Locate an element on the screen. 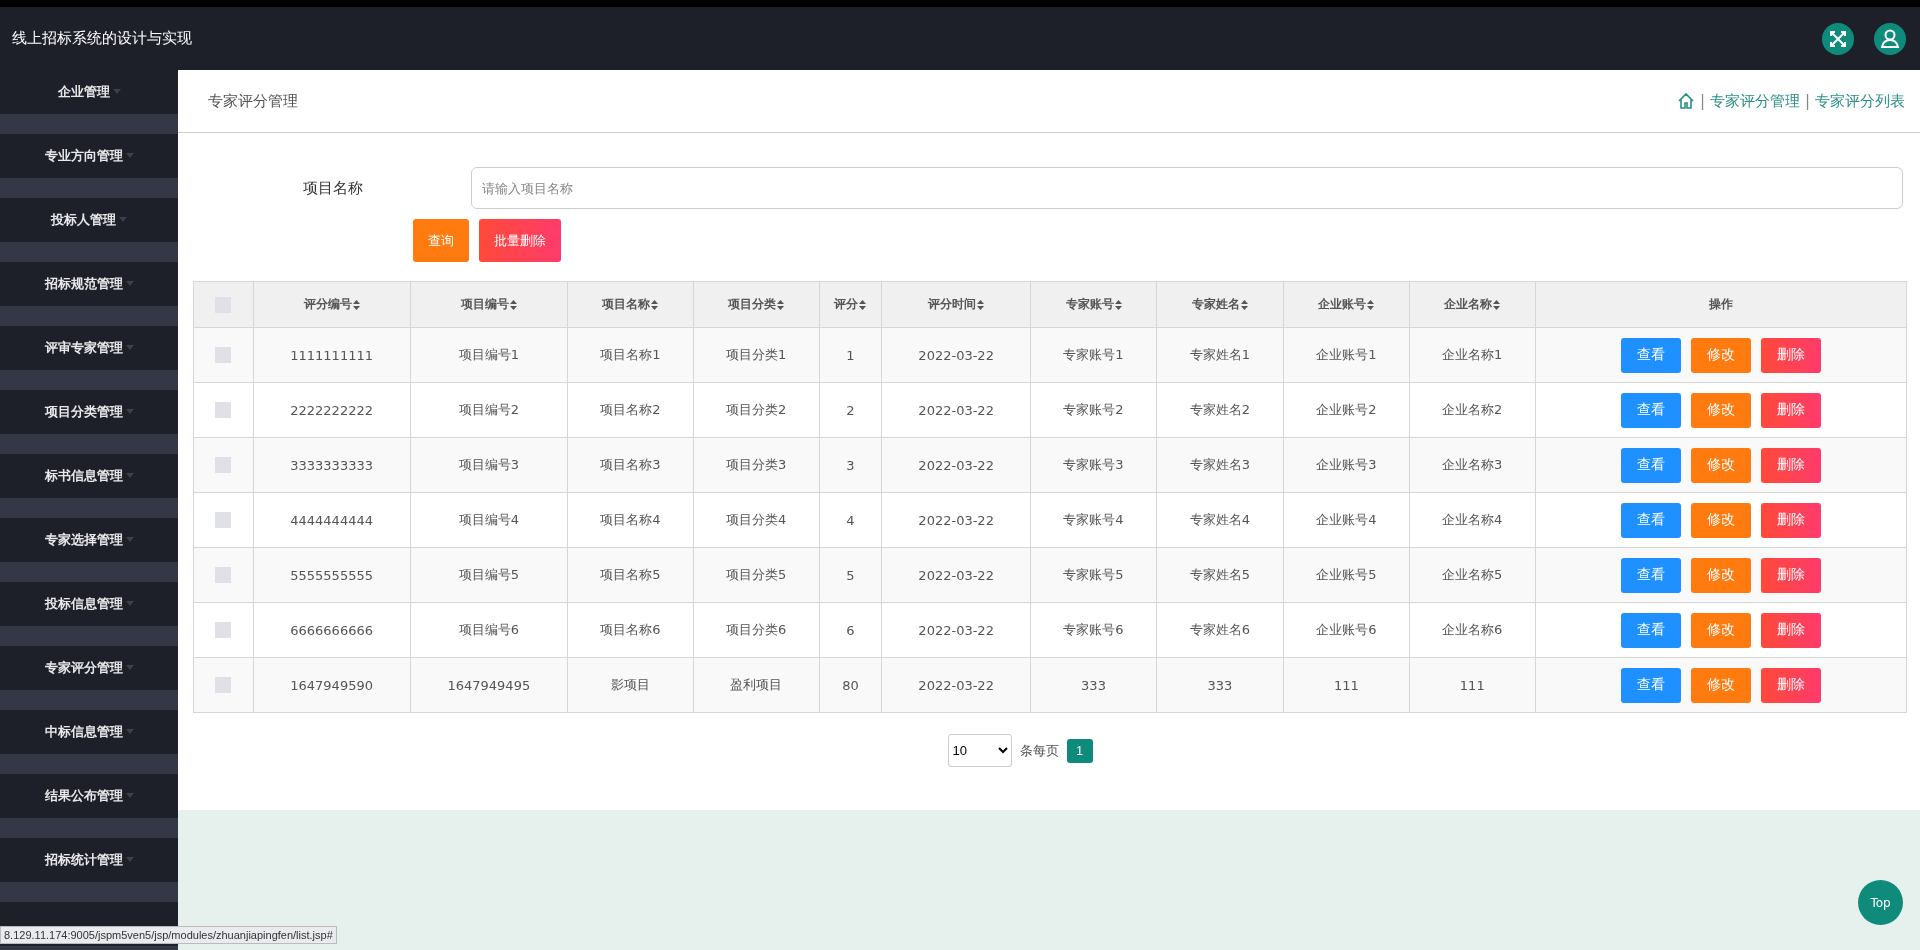  table-cell: 专家姓名3 is located at coordinates (1220, 464).